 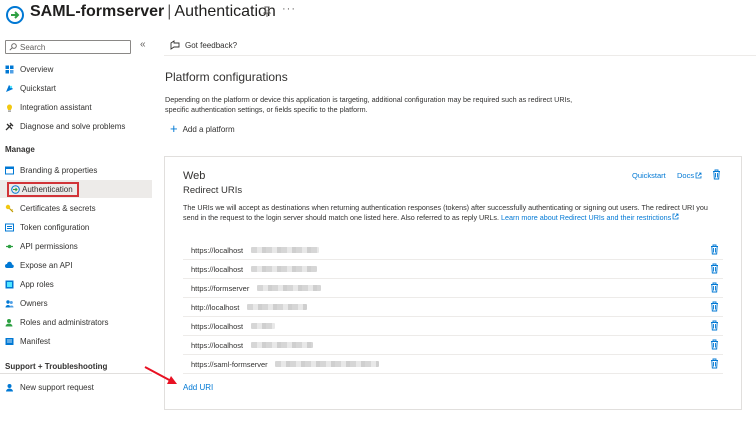 I want to click on sidebar-item-new-support-request: New support request, so click(x=76, y=387).